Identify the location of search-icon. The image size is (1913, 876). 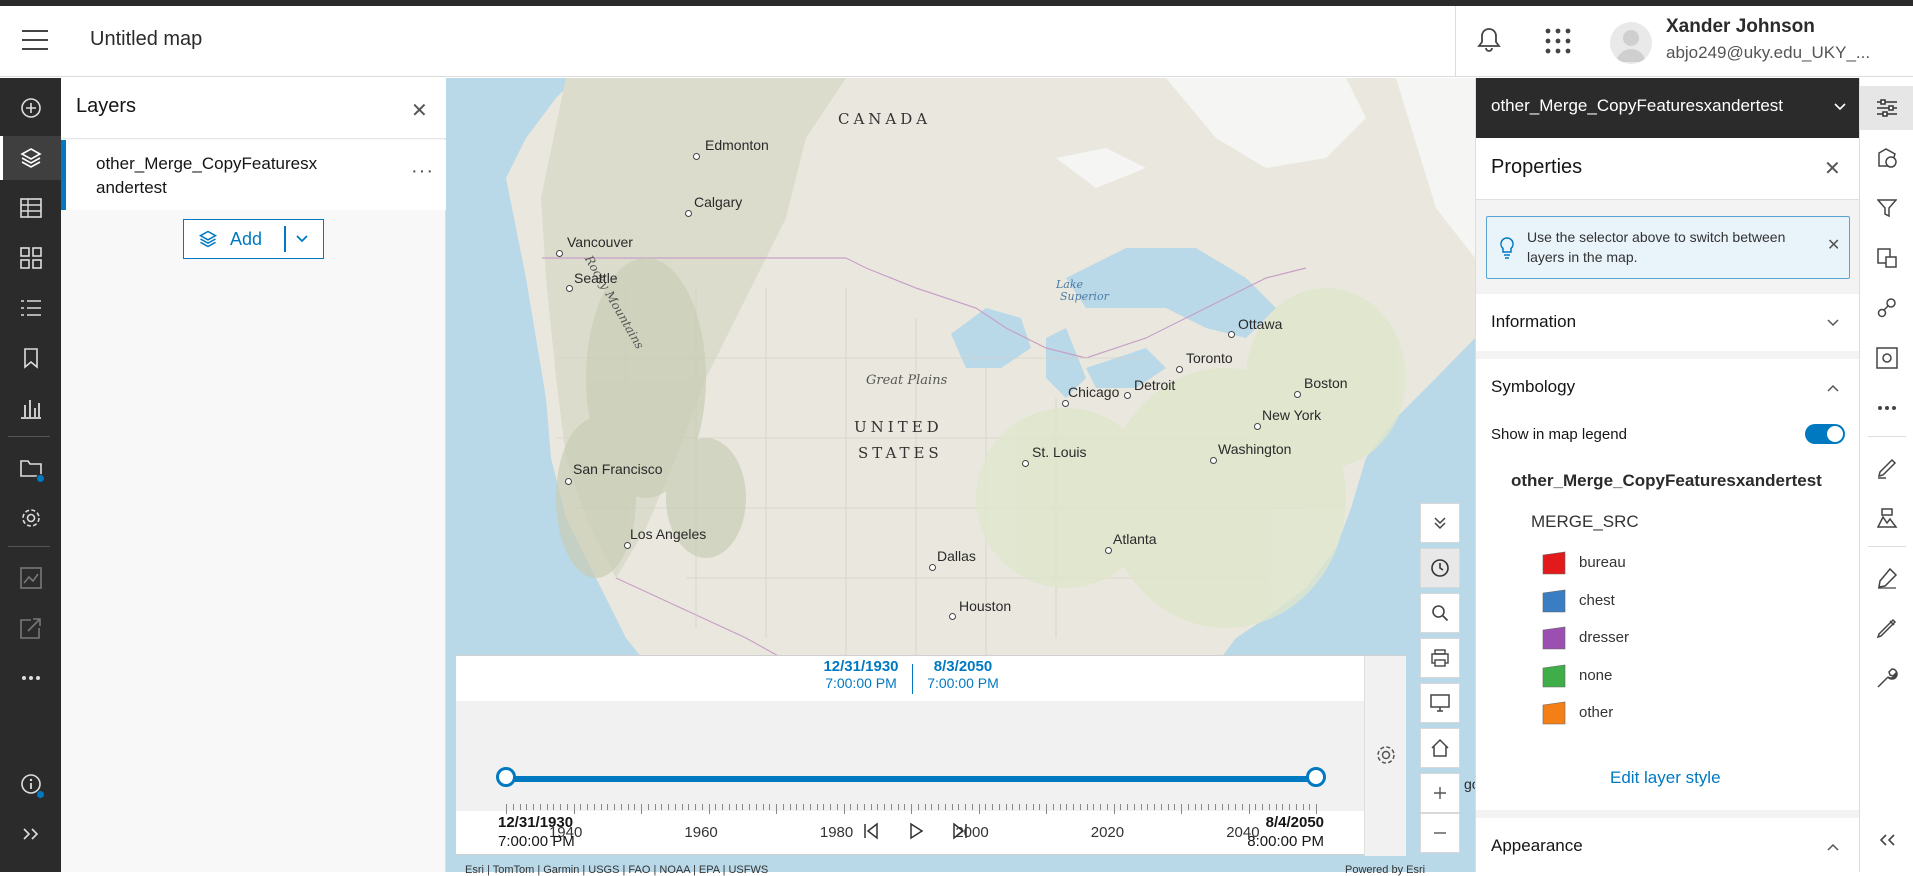
(1440, 613).